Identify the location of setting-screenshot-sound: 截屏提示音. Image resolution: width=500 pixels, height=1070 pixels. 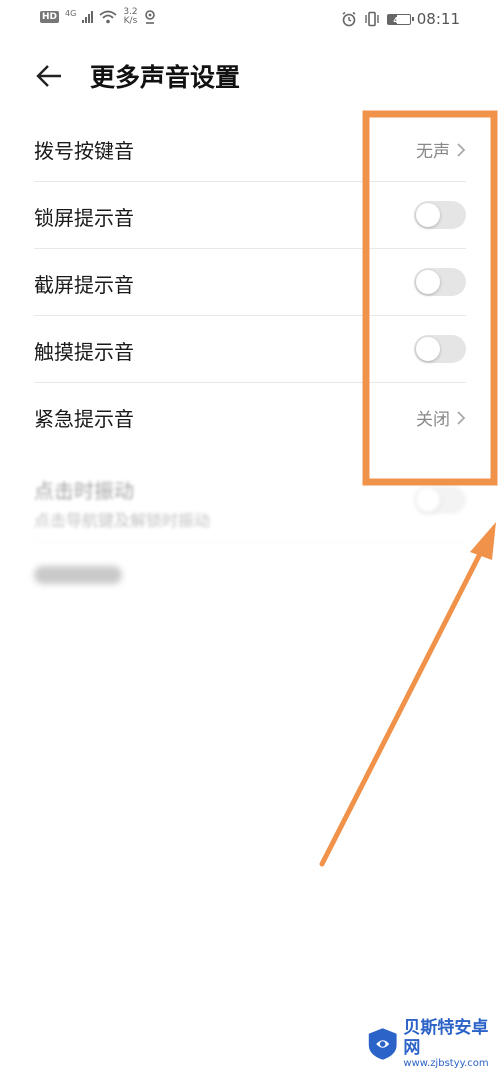
(250, 282).